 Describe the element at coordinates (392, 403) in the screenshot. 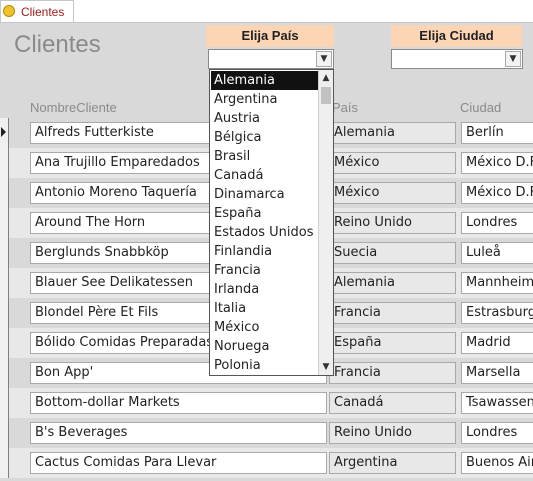

I see `pais-field: Canadá` at that location.